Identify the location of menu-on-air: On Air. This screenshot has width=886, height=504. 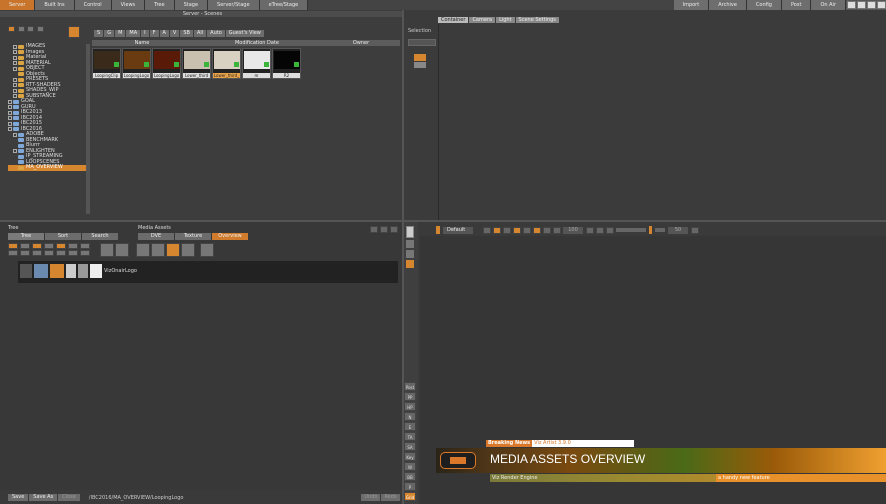
(828, 5).